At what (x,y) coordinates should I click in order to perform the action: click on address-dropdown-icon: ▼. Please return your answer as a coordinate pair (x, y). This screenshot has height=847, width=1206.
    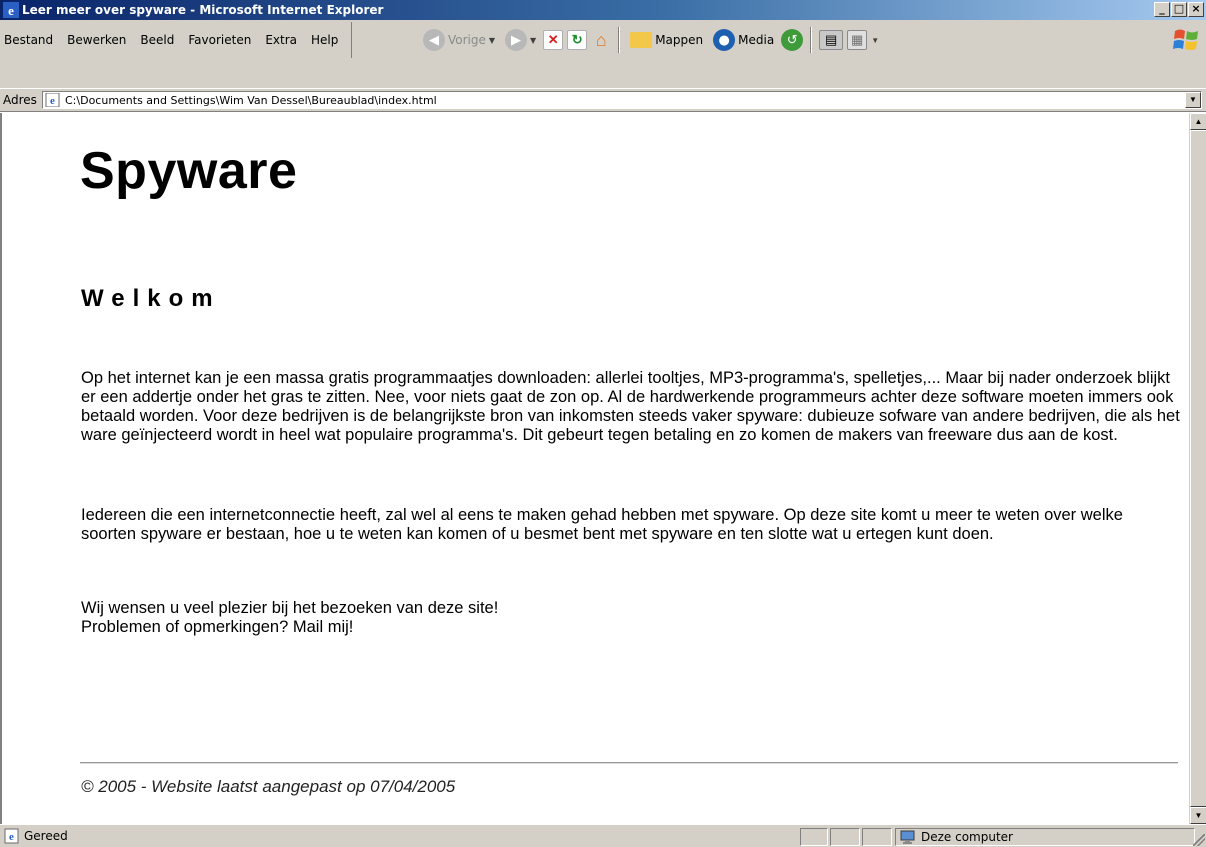
    Looking at the image, I should click on (1193, 100).